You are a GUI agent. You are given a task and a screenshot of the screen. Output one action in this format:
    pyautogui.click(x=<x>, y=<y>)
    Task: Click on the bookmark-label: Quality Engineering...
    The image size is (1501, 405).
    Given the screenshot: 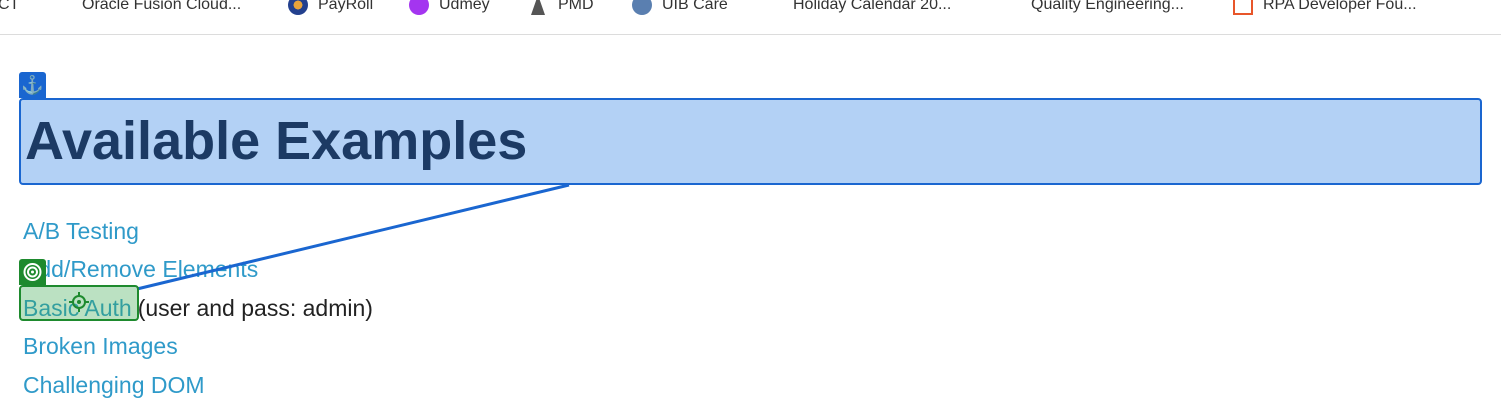 What is the action you would take?
    pyautogui.click(x=1107, y=6)
    